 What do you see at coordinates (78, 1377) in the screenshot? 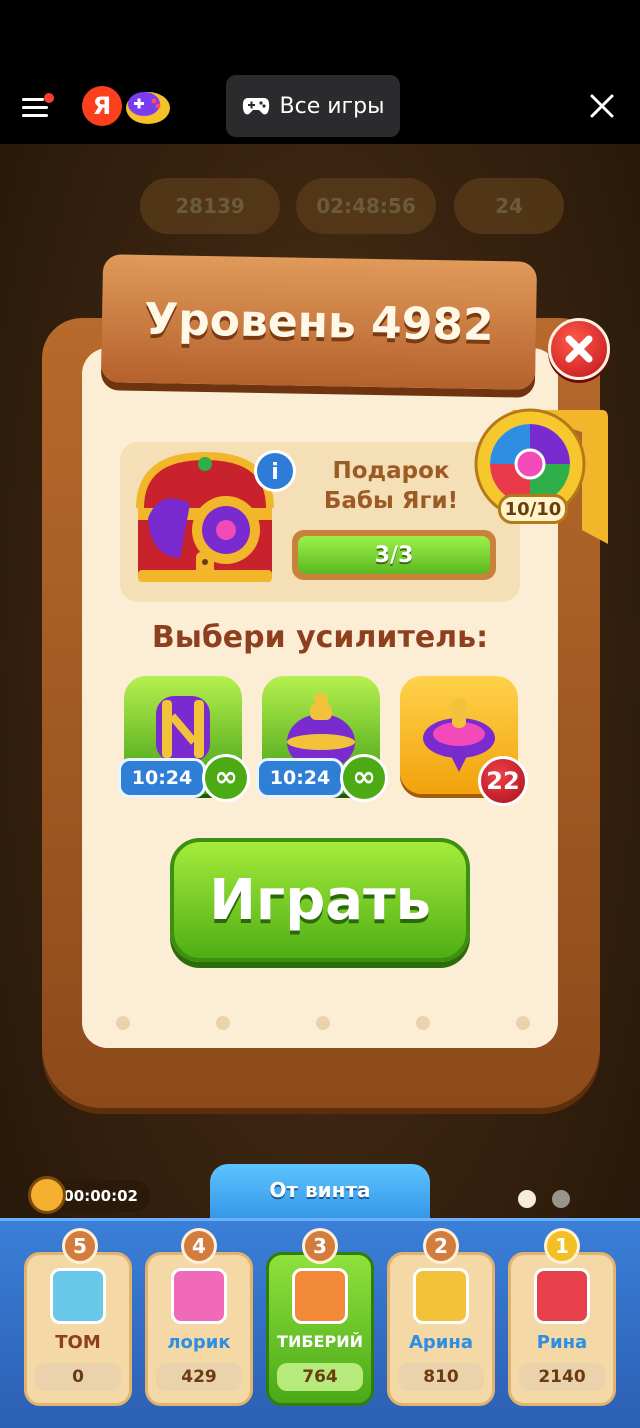
I see `leader-score: 0` at bounding box center [78, 1377].